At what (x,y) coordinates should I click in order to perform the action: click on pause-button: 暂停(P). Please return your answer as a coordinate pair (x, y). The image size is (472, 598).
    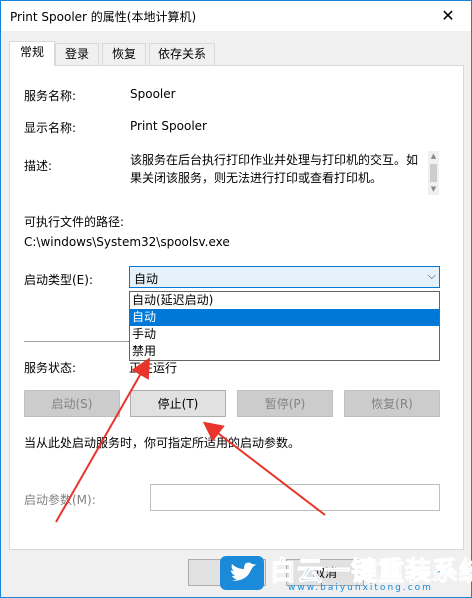
    Looking at the image, I should click on (285, 403).